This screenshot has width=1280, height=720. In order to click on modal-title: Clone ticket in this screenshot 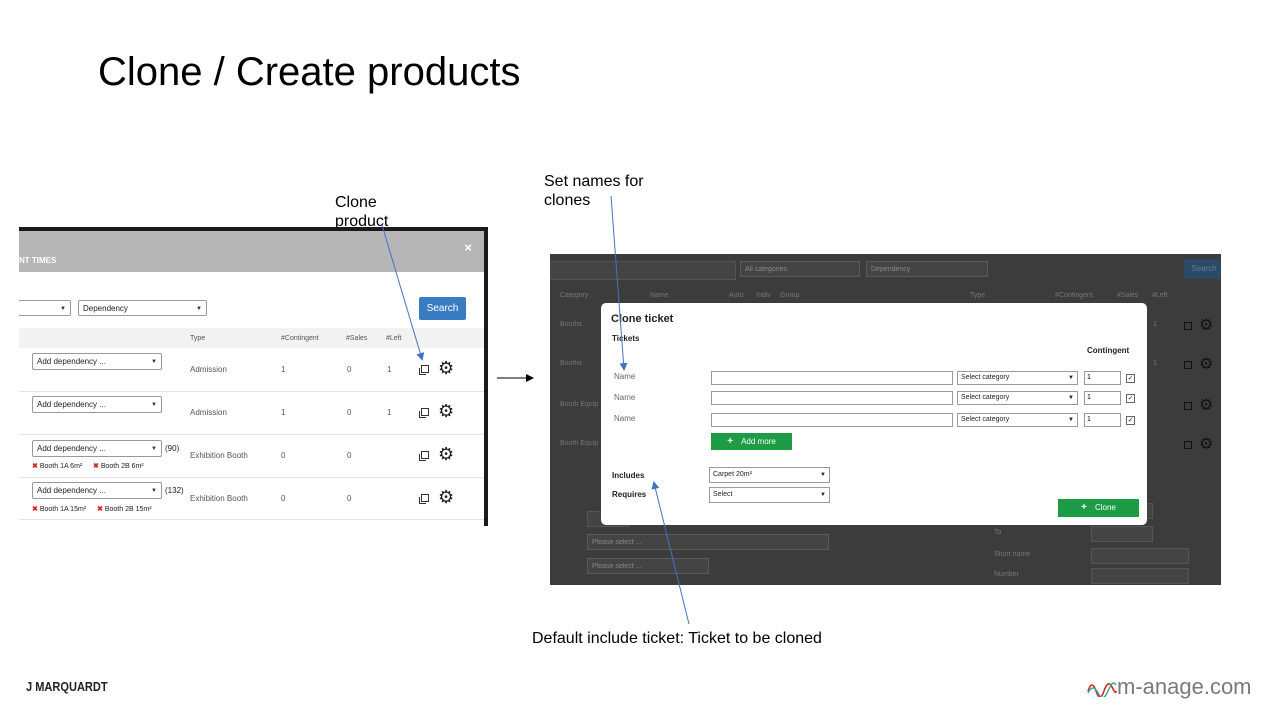, I will do `click(642, 319)`.